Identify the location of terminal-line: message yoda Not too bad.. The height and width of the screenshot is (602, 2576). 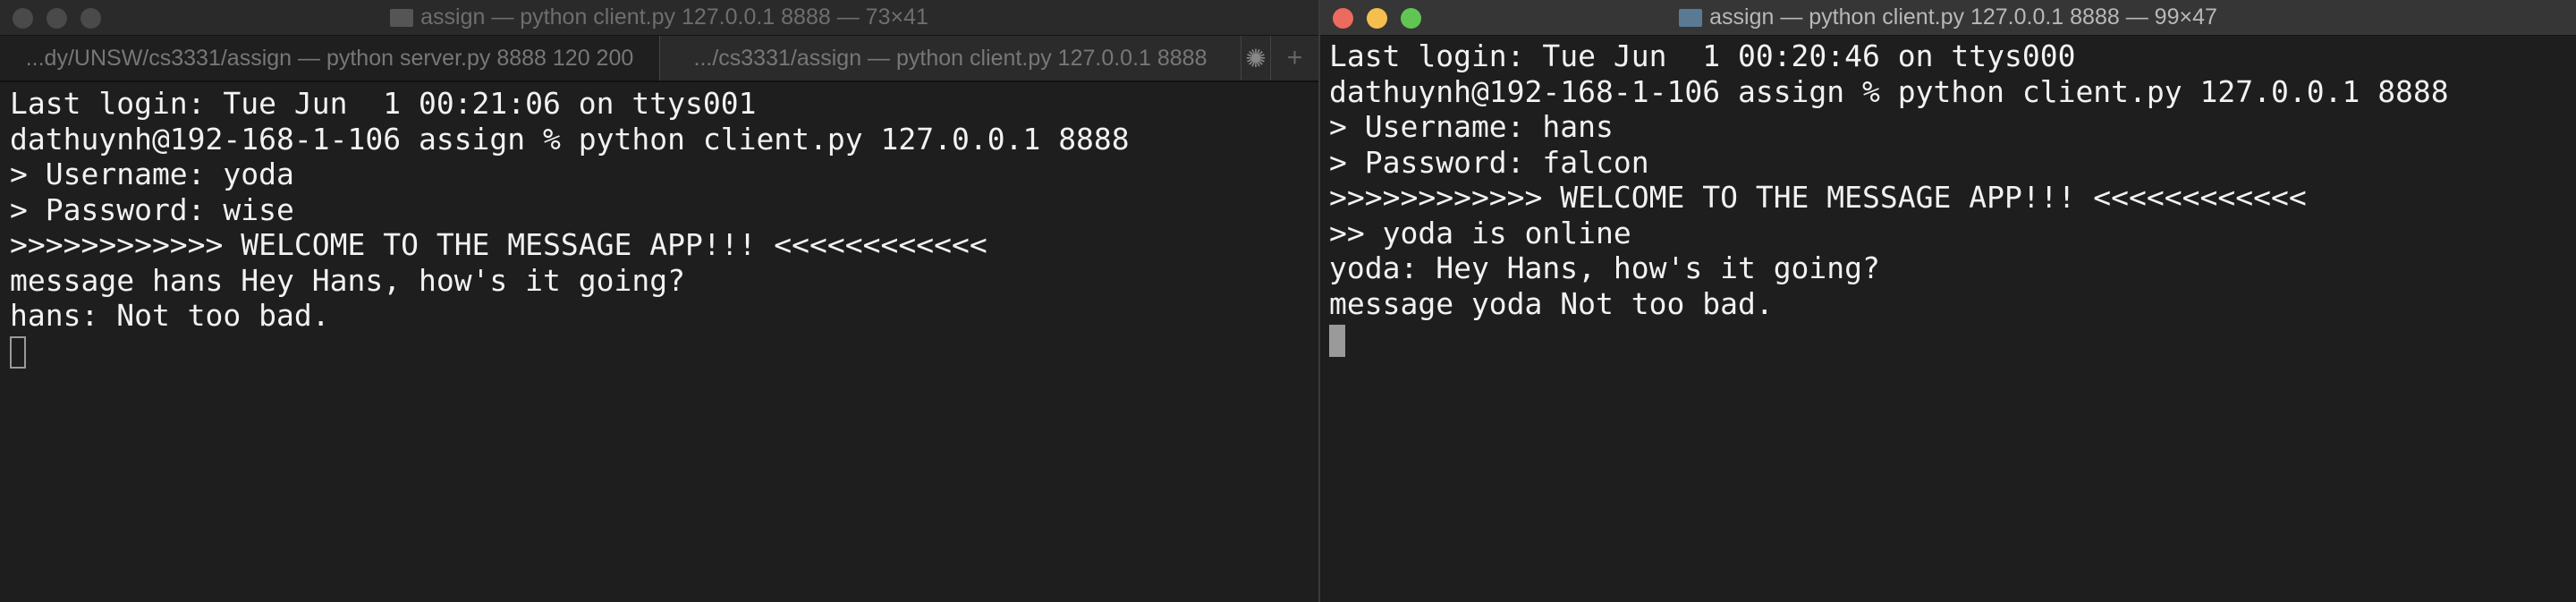
(1551, 303).